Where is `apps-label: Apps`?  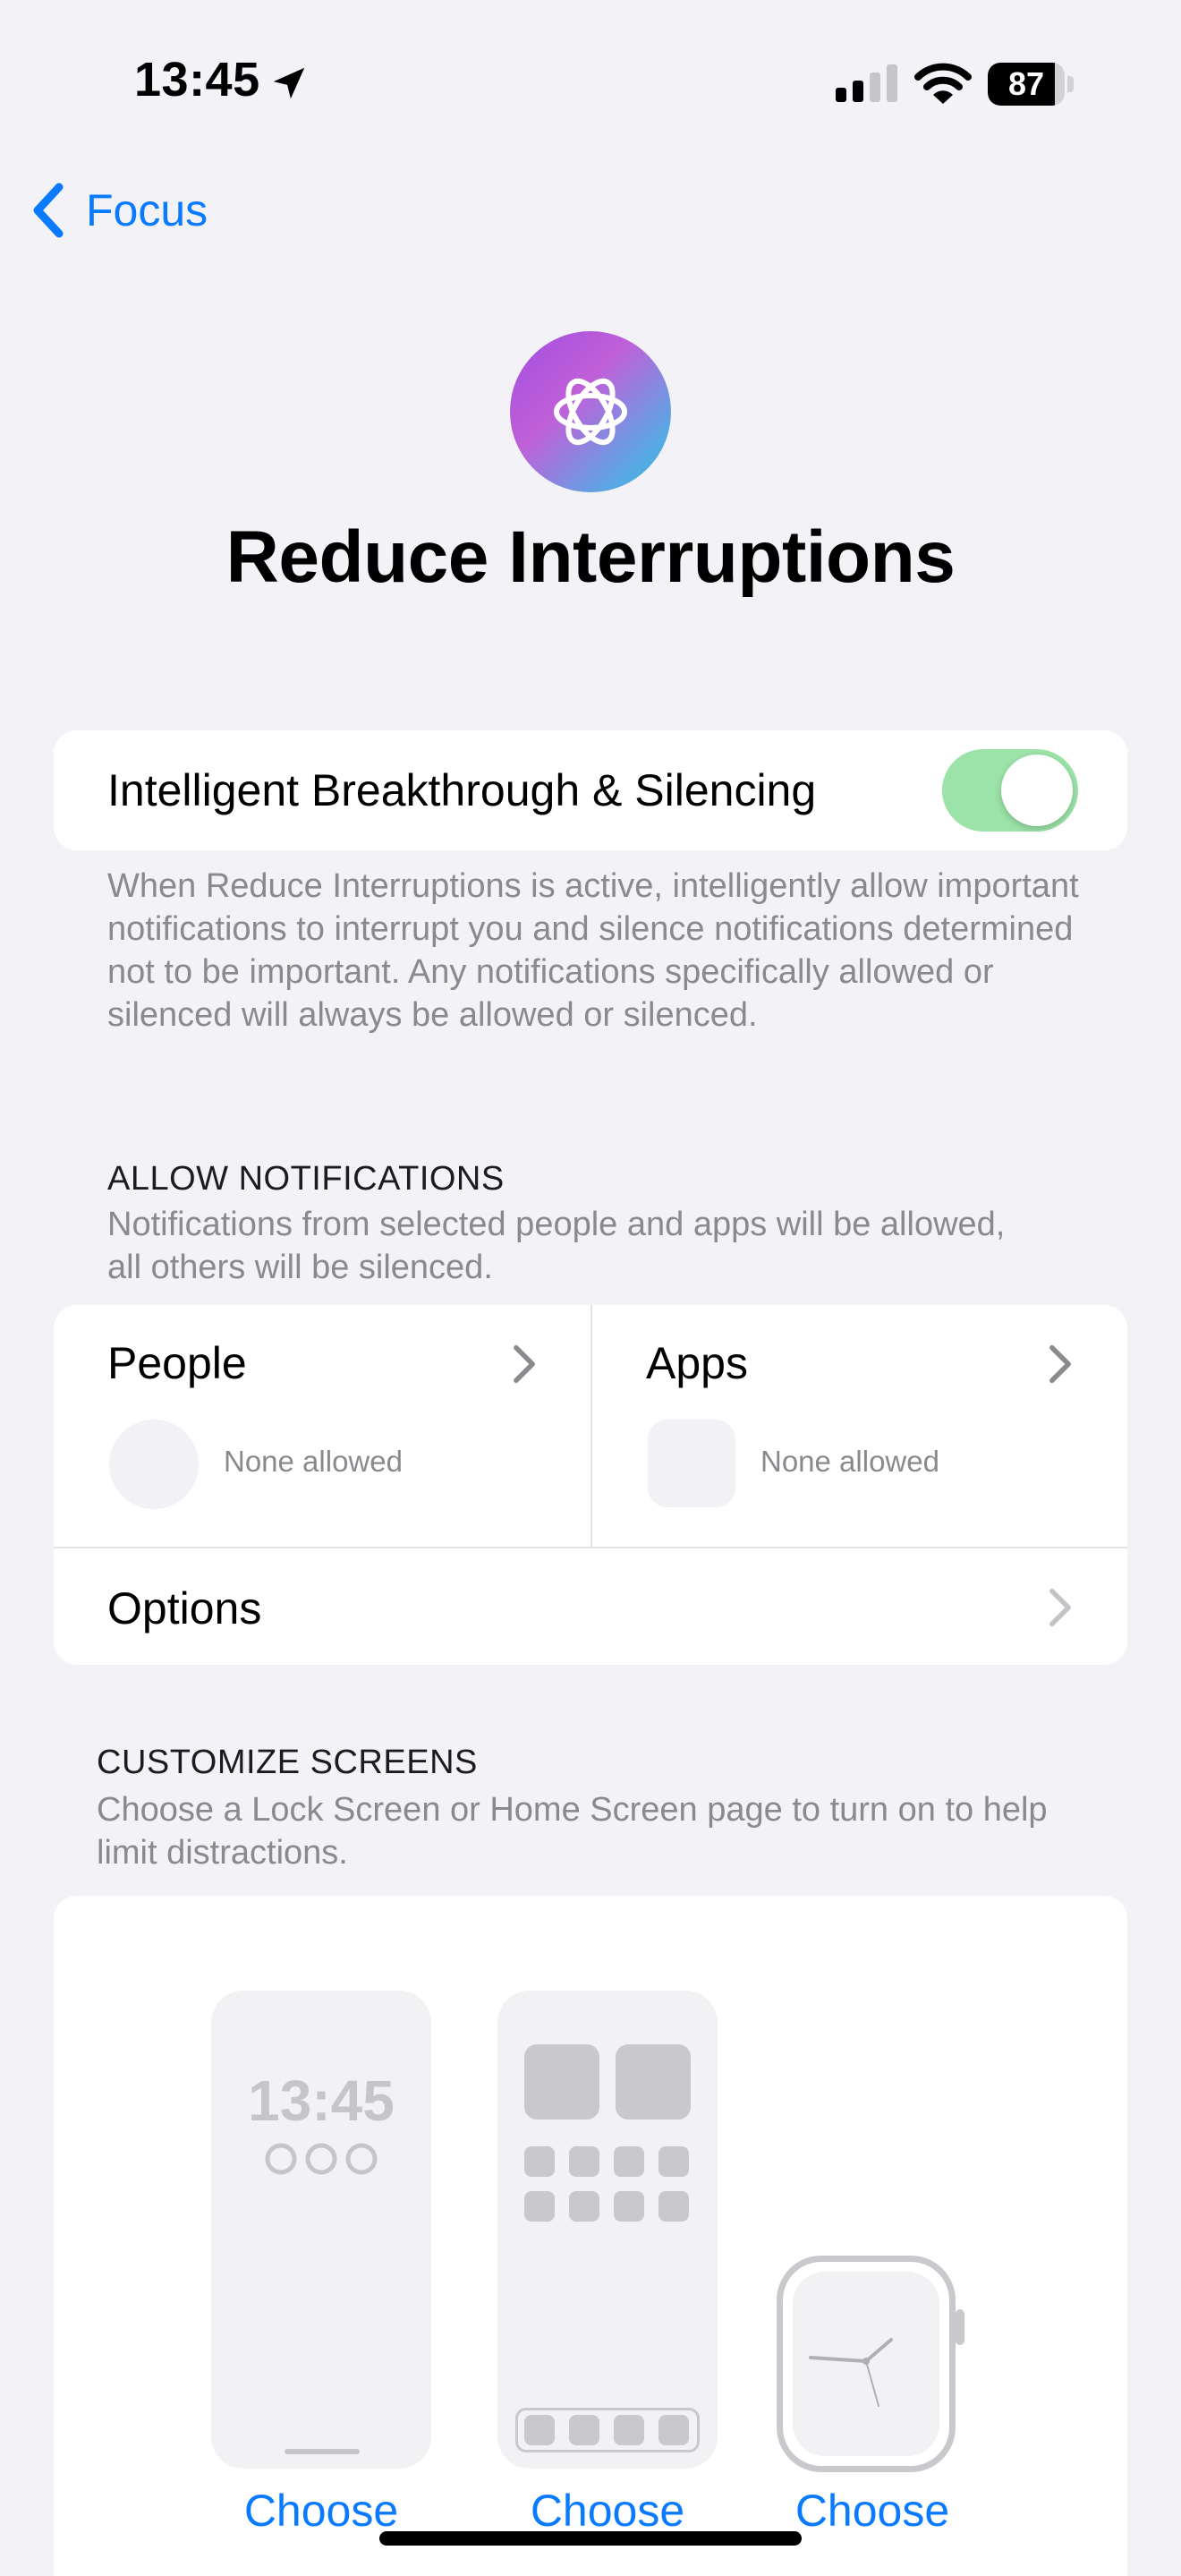
apps-label: Apps is located at coordinates (697, 1363).